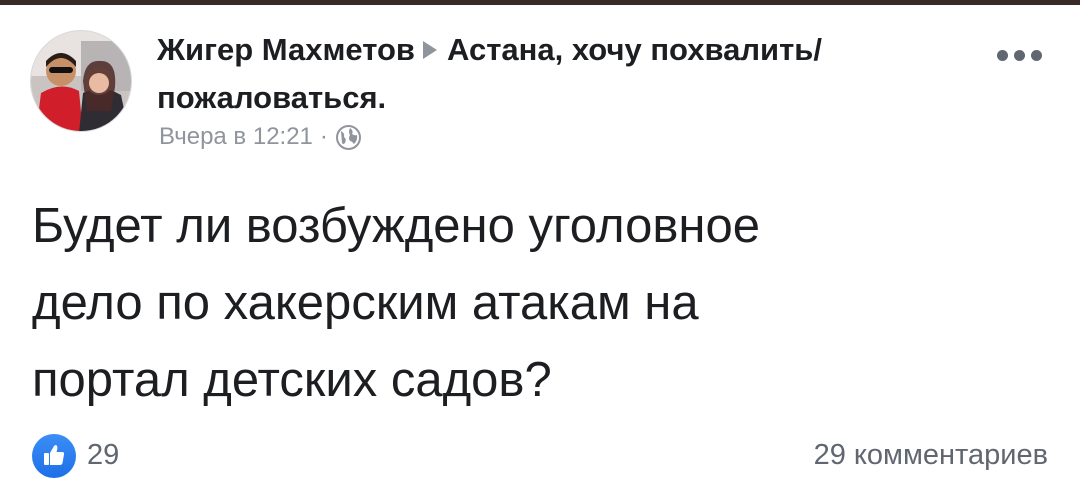 Image resolution: width=1080 pixels, height=501 pixels. Describe the element at coordinates (286, 49) in the screenshot. I see `author-name: Жигер Махметов` at that location.